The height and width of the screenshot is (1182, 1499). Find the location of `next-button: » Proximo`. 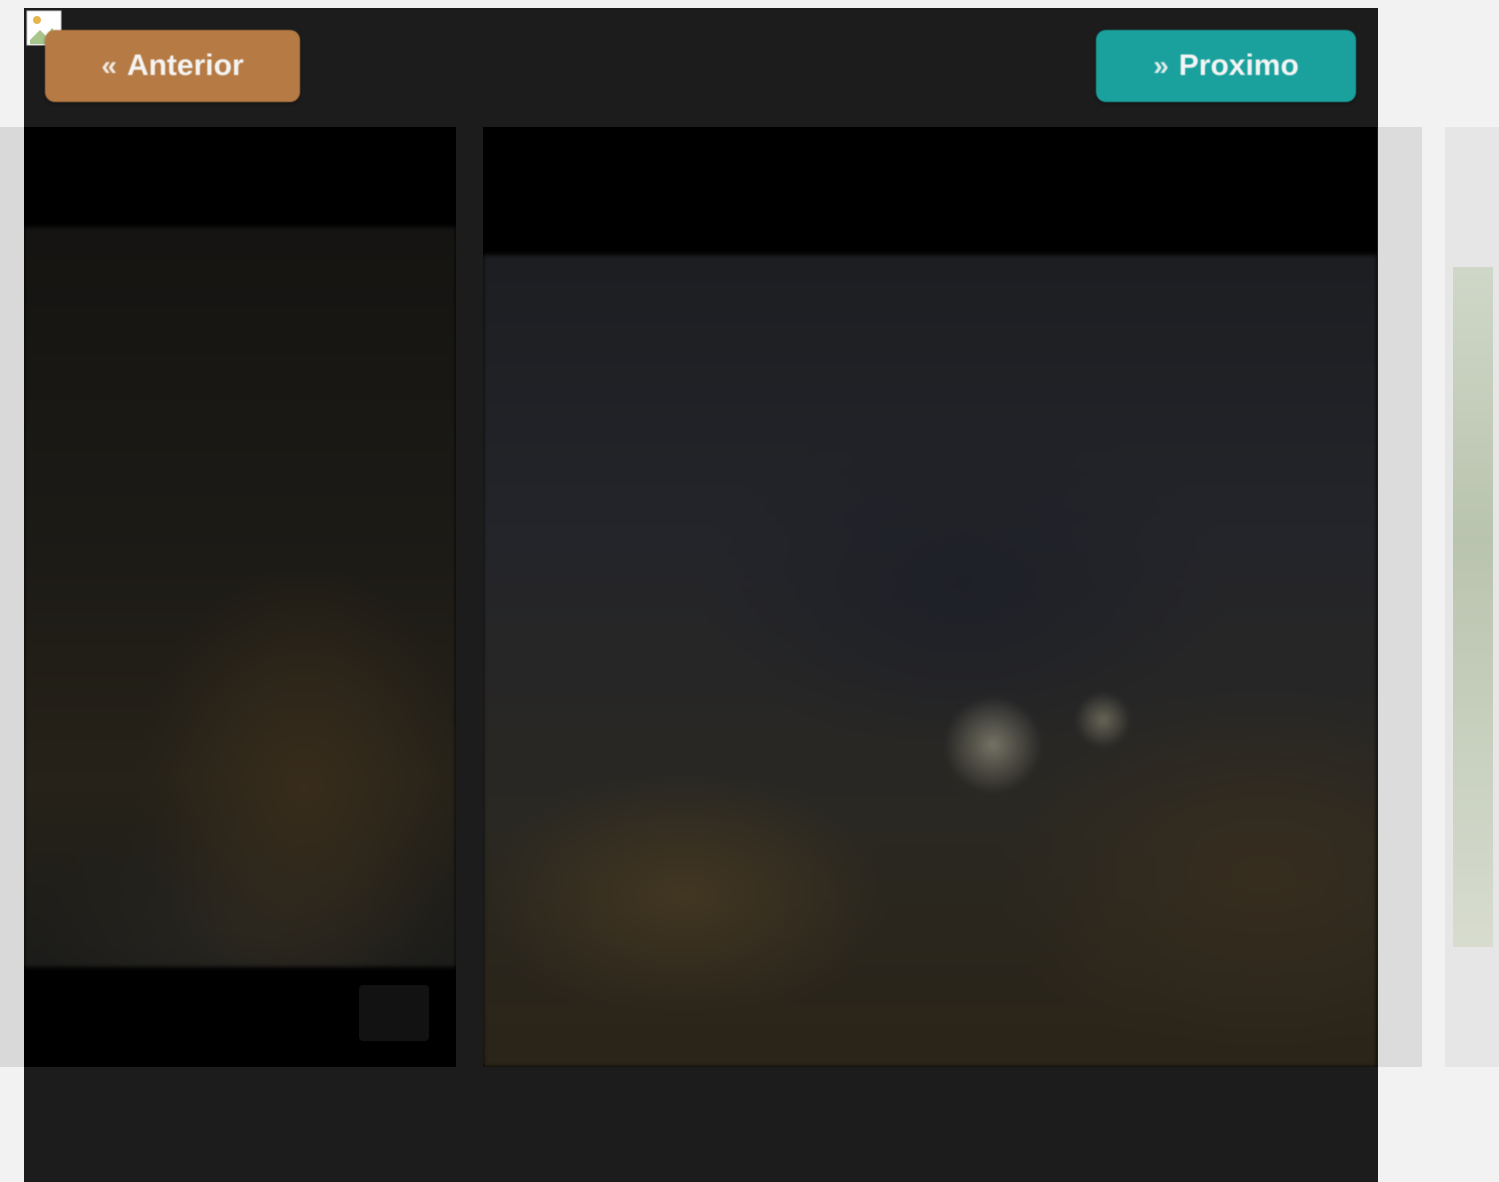

next-button: » Proximo is located at coordinates (1226, 66).